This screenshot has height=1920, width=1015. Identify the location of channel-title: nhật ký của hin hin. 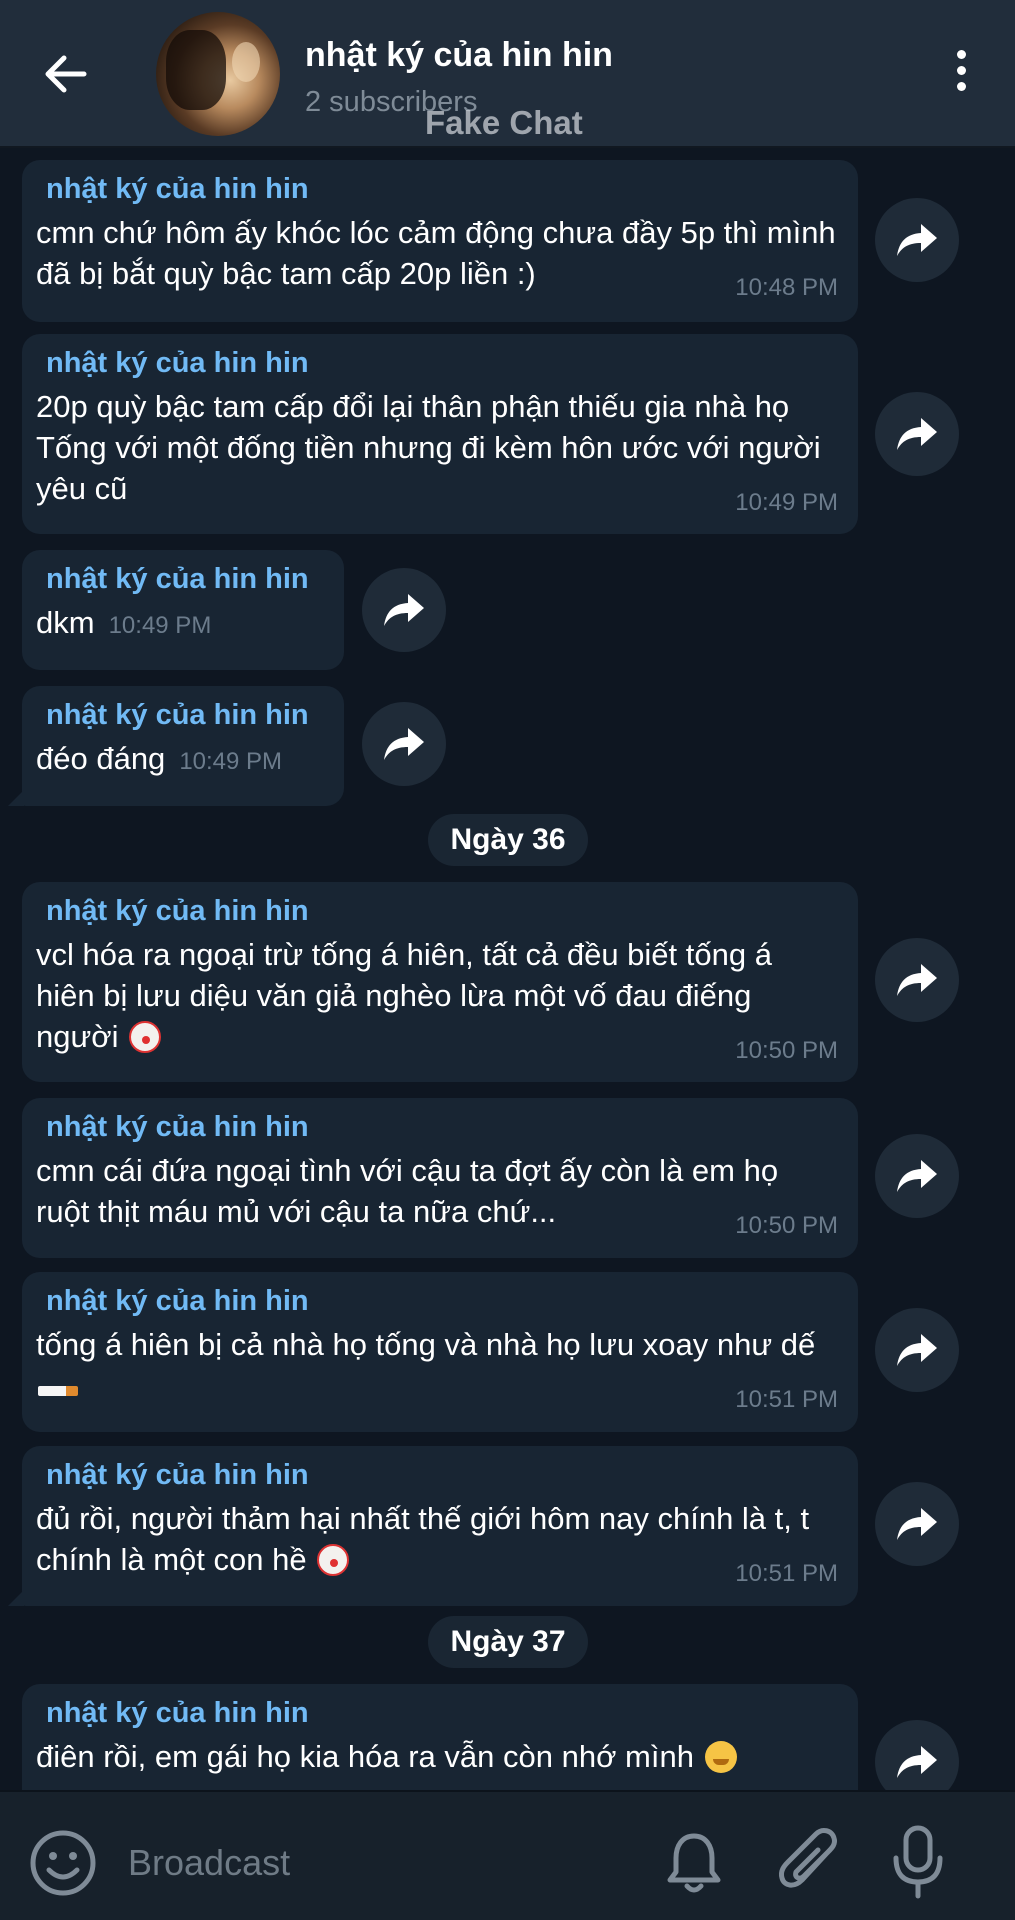
(459, 55).